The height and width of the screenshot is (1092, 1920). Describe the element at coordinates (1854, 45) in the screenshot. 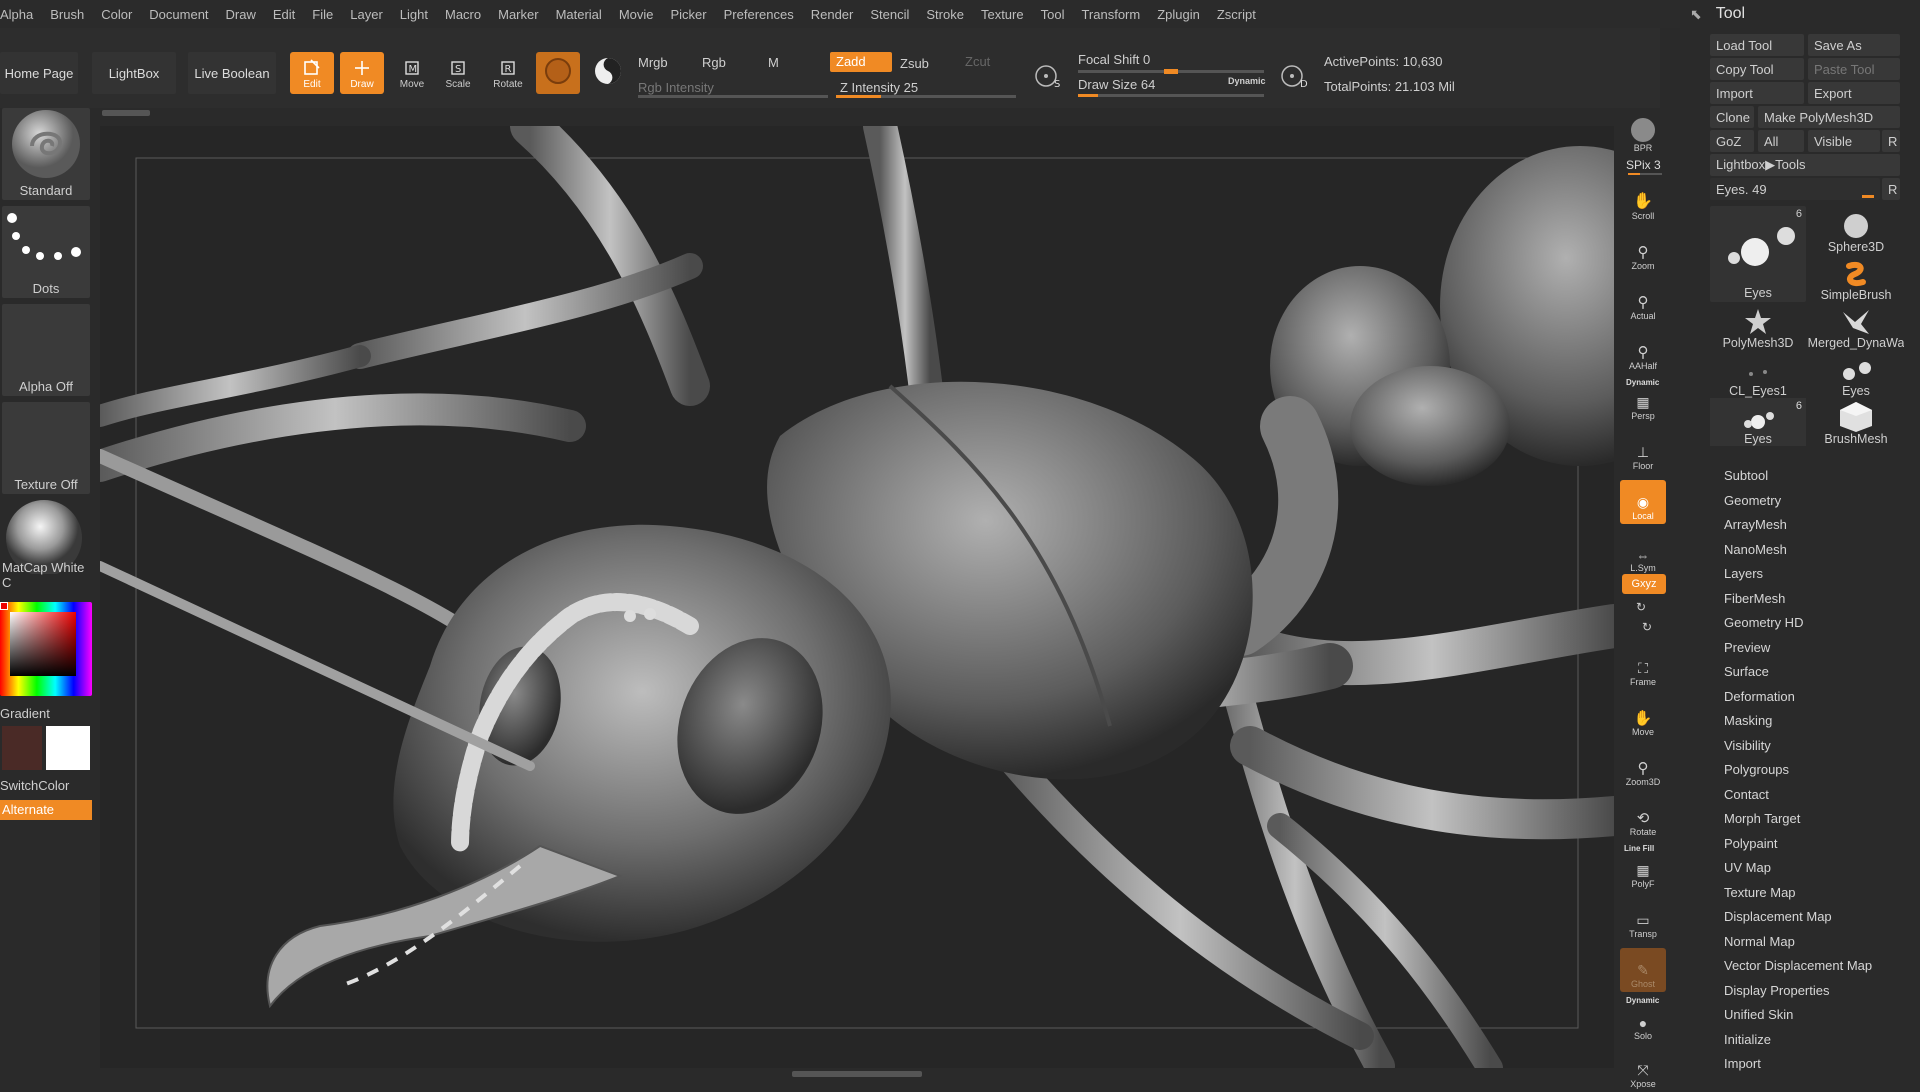

I see `save-as-button: Save As` at that location.